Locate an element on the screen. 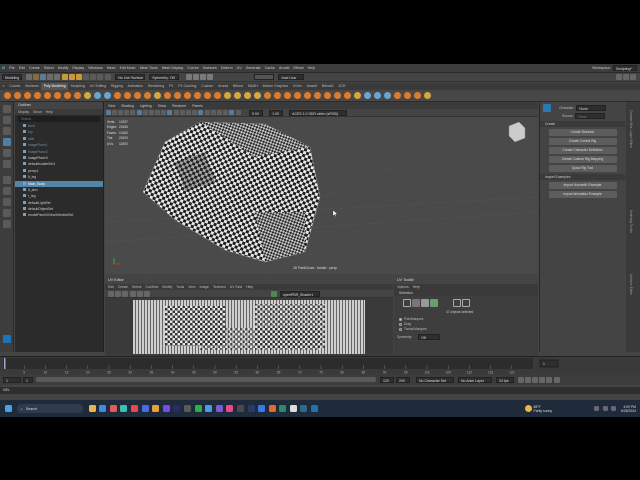 This screenshot has height=480, width=640. menu-edit: Edit is located at coordinates (22, 68).